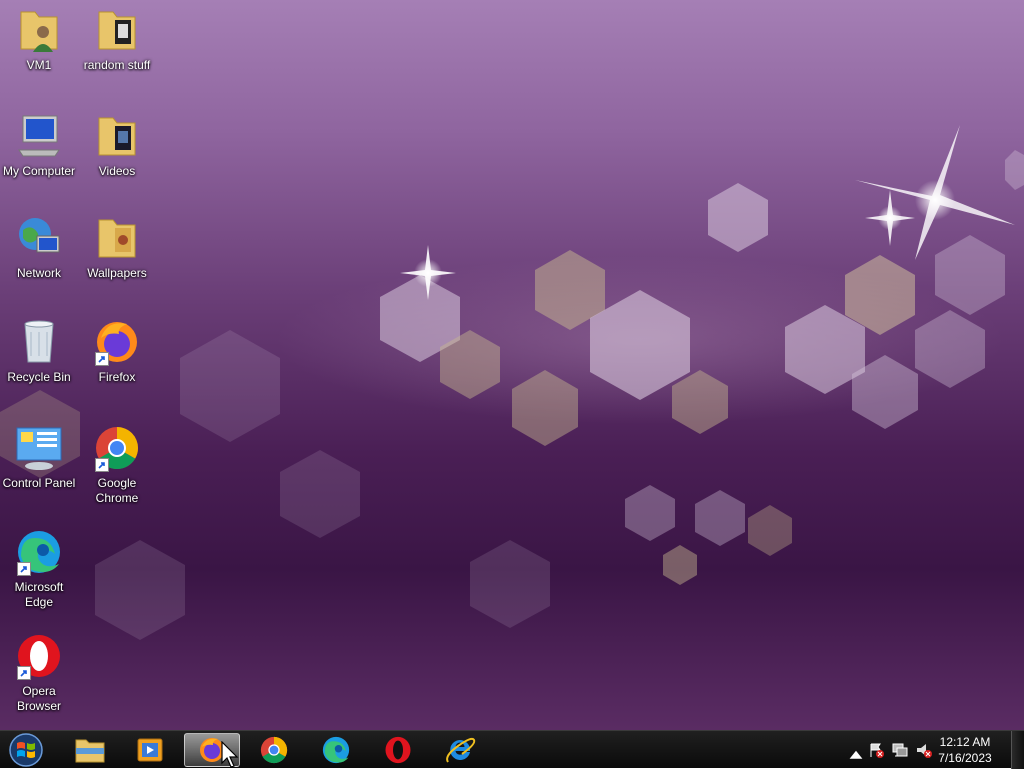 The width and height of the screenshot is (1024, 773). What do you see at coordinates (965, 758) in the screenshot?
I see `clock-date: 7/16/2023` at bounding box center [965, 758].